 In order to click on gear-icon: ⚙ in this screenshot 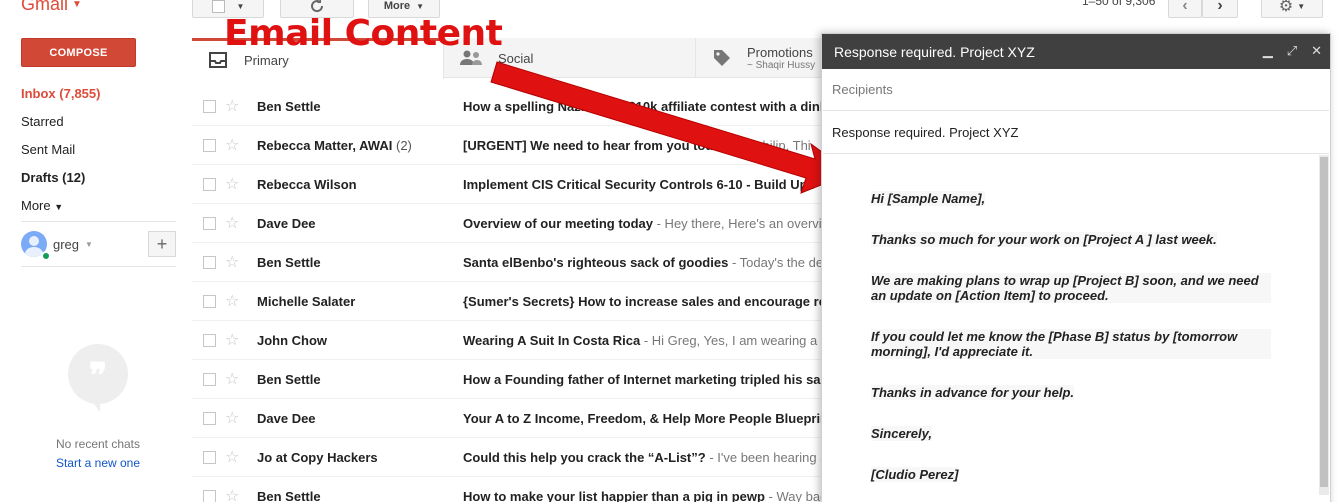, I will do `click(1286, 7)`.